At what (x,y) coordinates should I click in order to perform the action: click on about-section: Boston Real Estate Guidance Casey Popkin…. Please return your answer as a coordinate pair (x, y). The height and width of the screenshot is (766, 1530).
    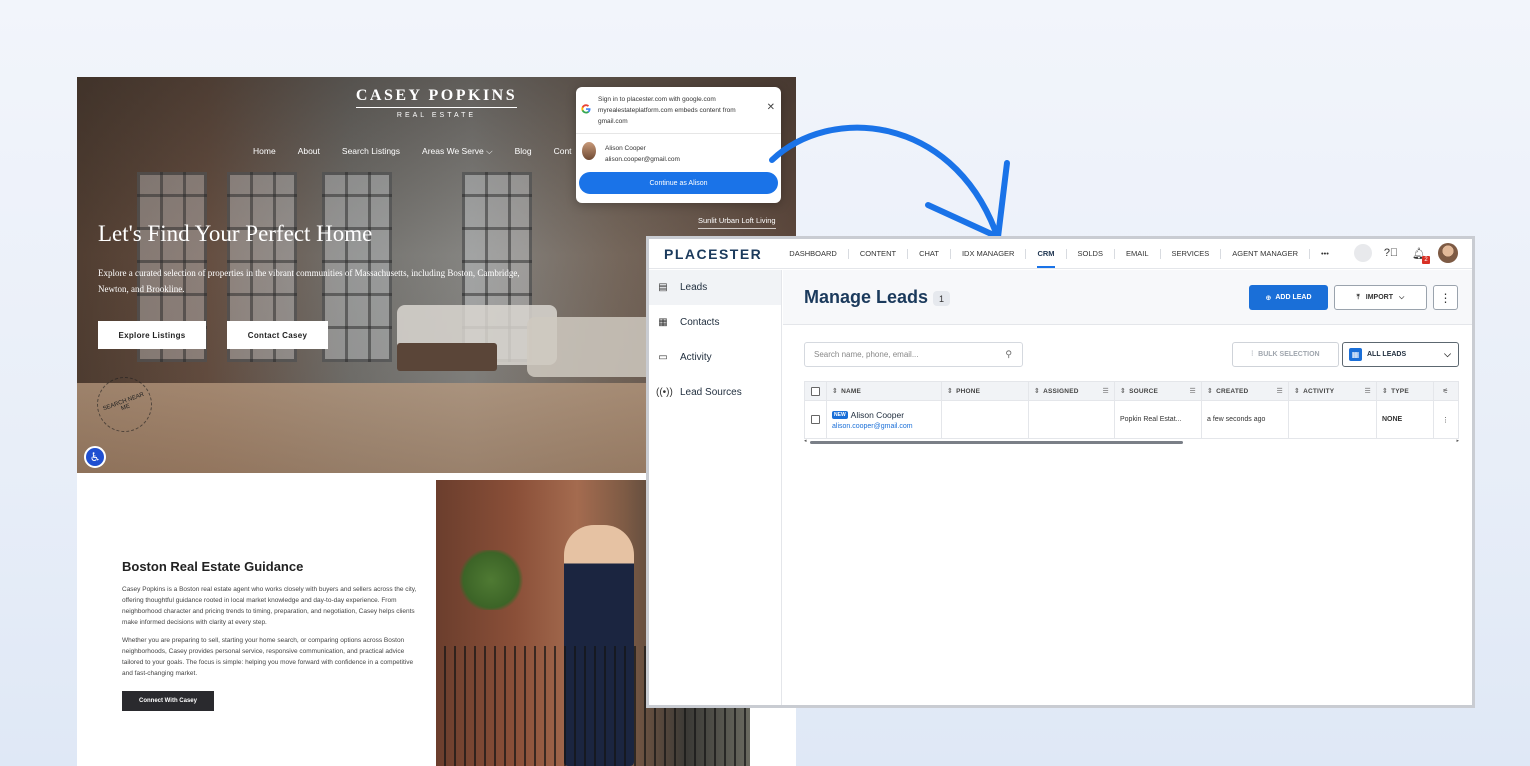
    Looking at the image, I should click on (272, 635).